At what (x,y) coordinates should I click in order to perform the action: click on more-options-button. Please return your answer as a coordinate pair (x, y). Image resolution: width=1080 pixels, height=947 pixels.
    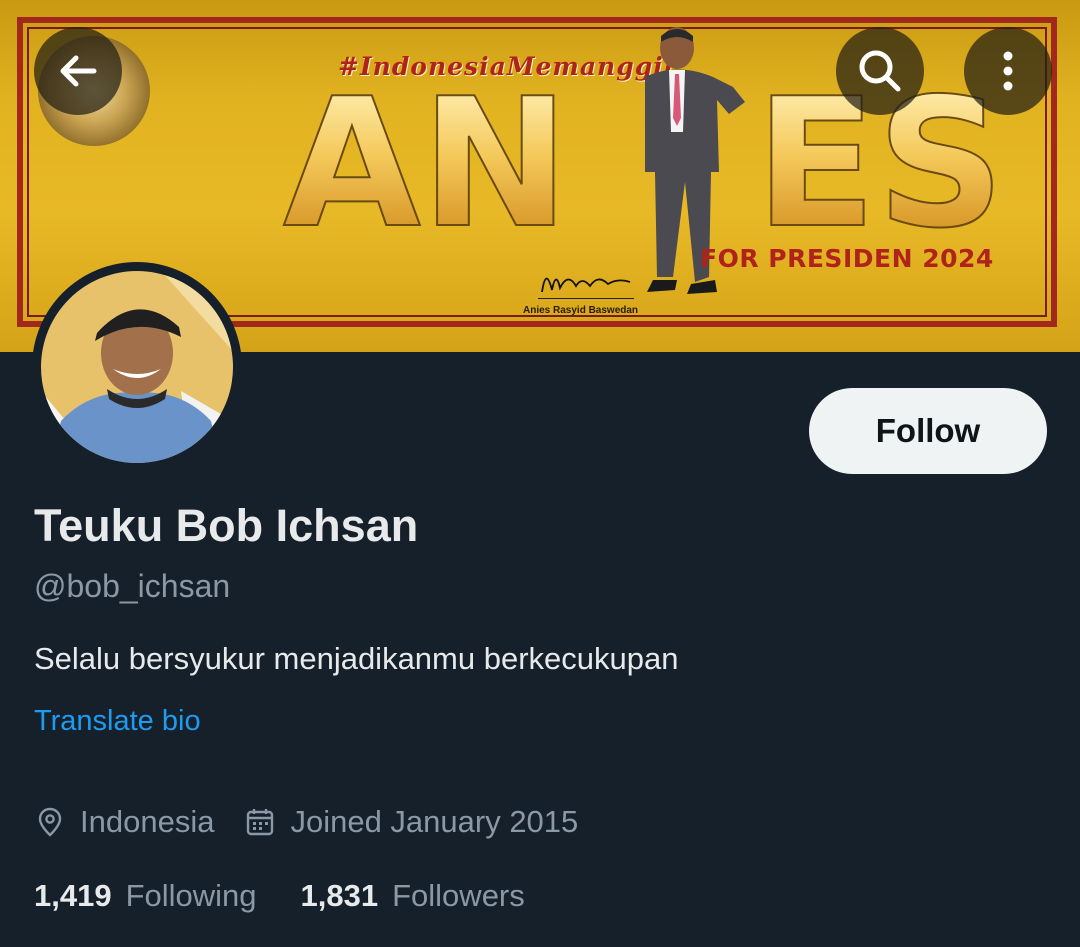
    Looking at the image, I should click on (1008, 71).